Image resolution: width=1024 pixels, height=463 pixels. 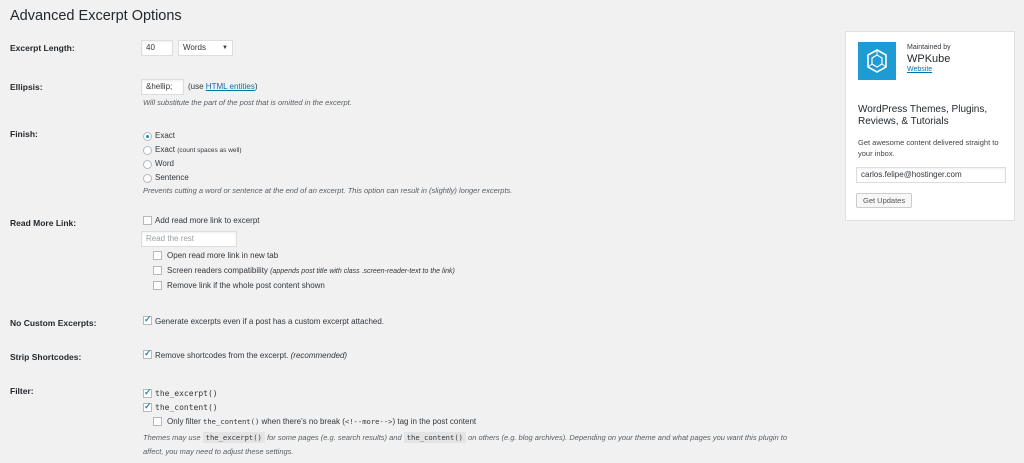 I want to click on hint-prefix: (use, so click(x=196, y=86).